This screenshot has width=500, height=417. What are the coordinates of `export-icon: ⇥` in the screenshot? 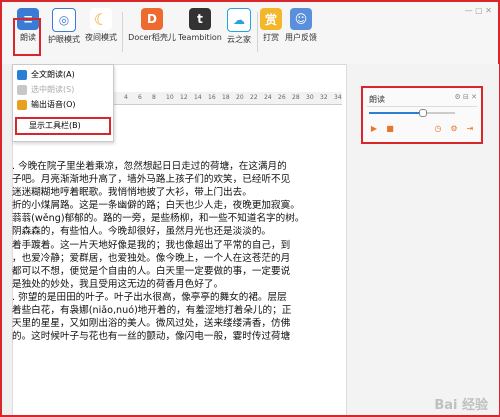 It's located at (470, 129).